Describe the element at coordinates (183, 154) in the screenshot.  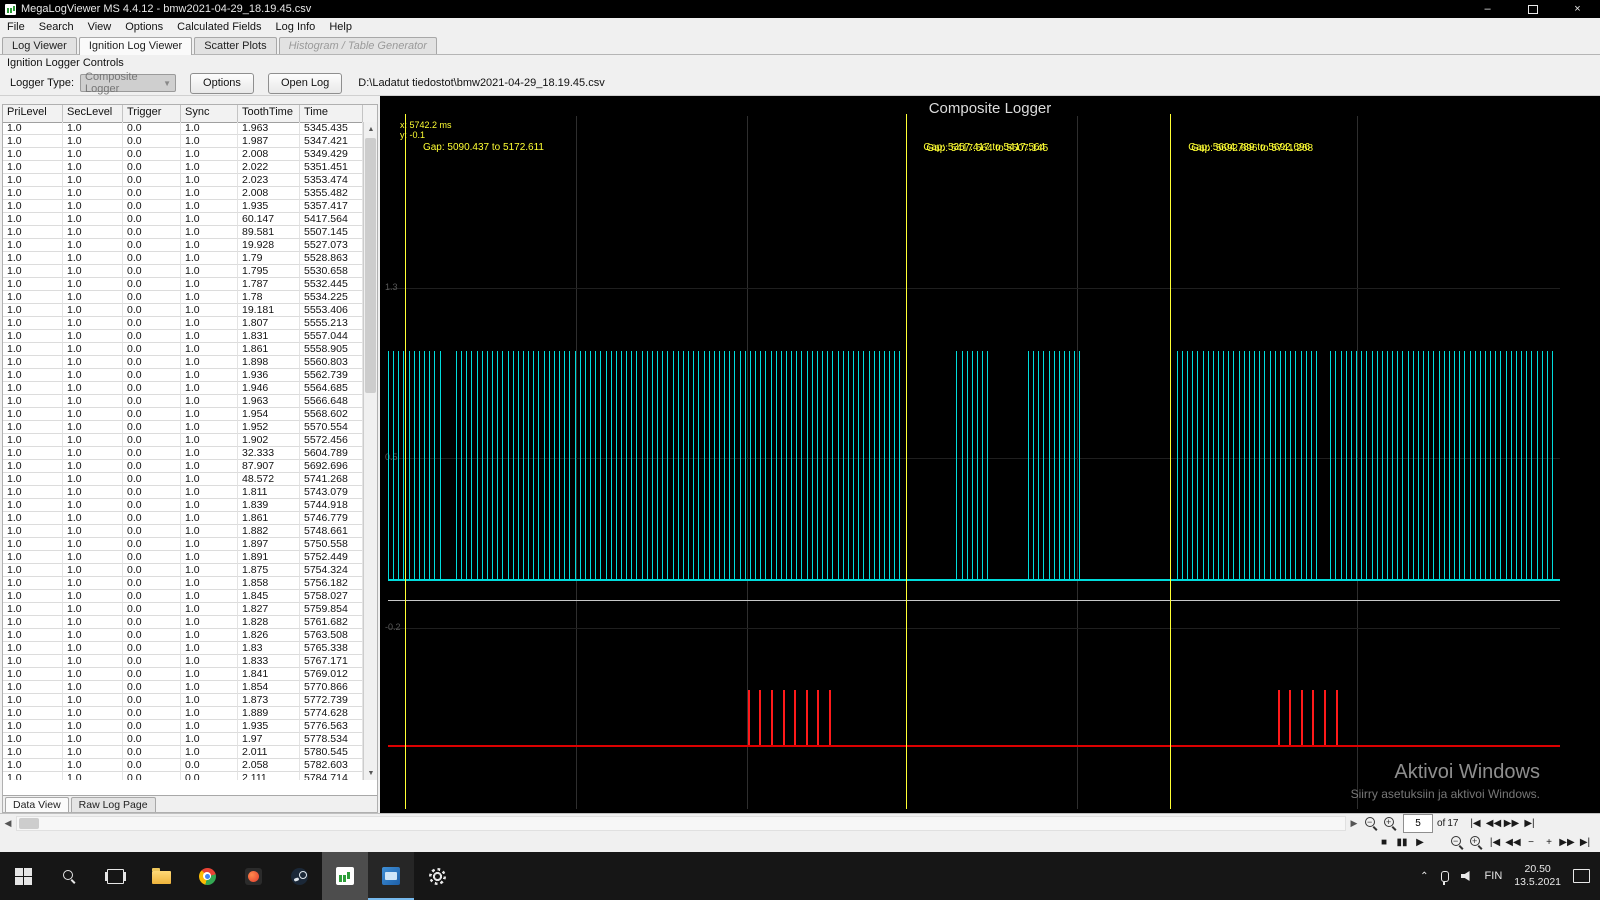
I see `table-row: 1.0 1.0 0.0 1.0 2.008 5349.429` at that location.